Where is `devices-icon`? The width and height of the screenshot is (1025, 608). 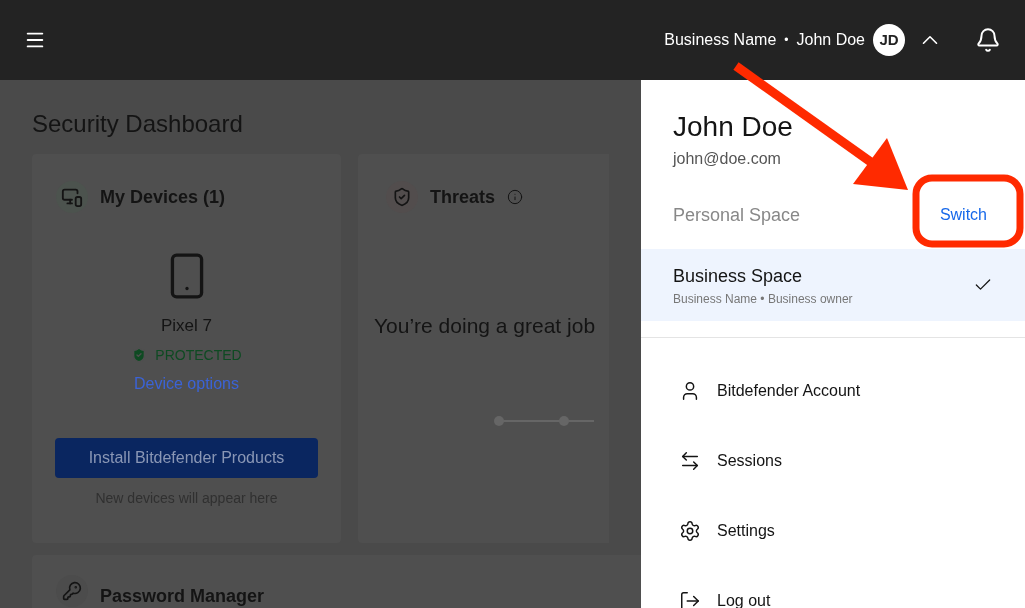 devices-icon is located at coordinates (72, 197).